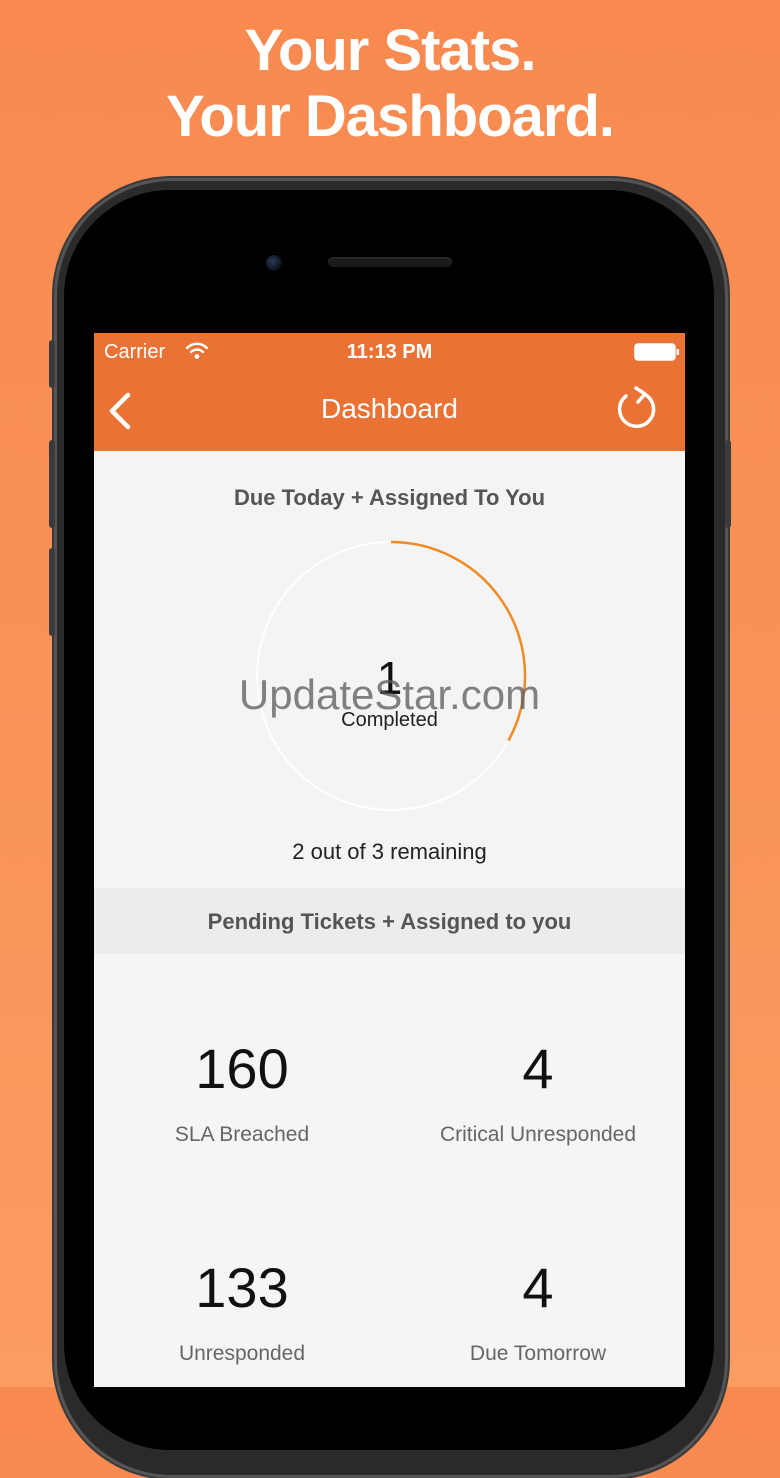 Image resolution: width=780 pixels, height=1478 pixels. What do you see at coordinates (637, 408) in the screenshot?
I see `refresh-icon` at bounding box center [637, 408].